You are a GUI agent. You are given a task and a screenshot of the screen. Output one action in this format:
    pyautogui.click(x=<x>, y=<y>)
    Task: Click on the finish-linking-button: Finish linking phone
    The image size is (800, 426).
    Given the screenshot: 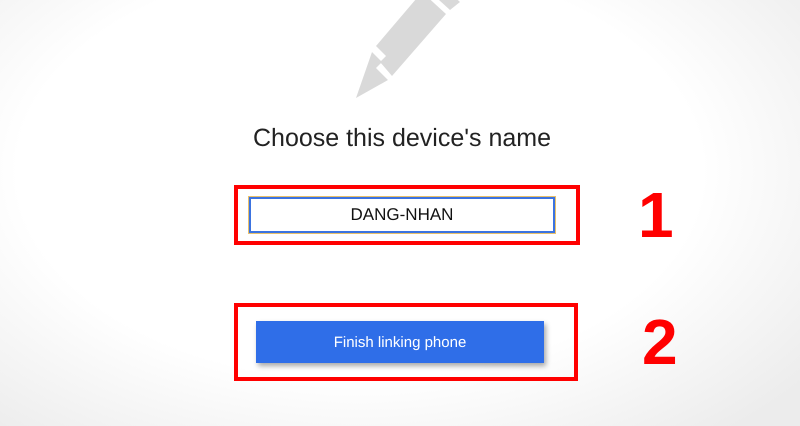 What is the action you would take?
    pyautogui.click(x=400, y=342)
    